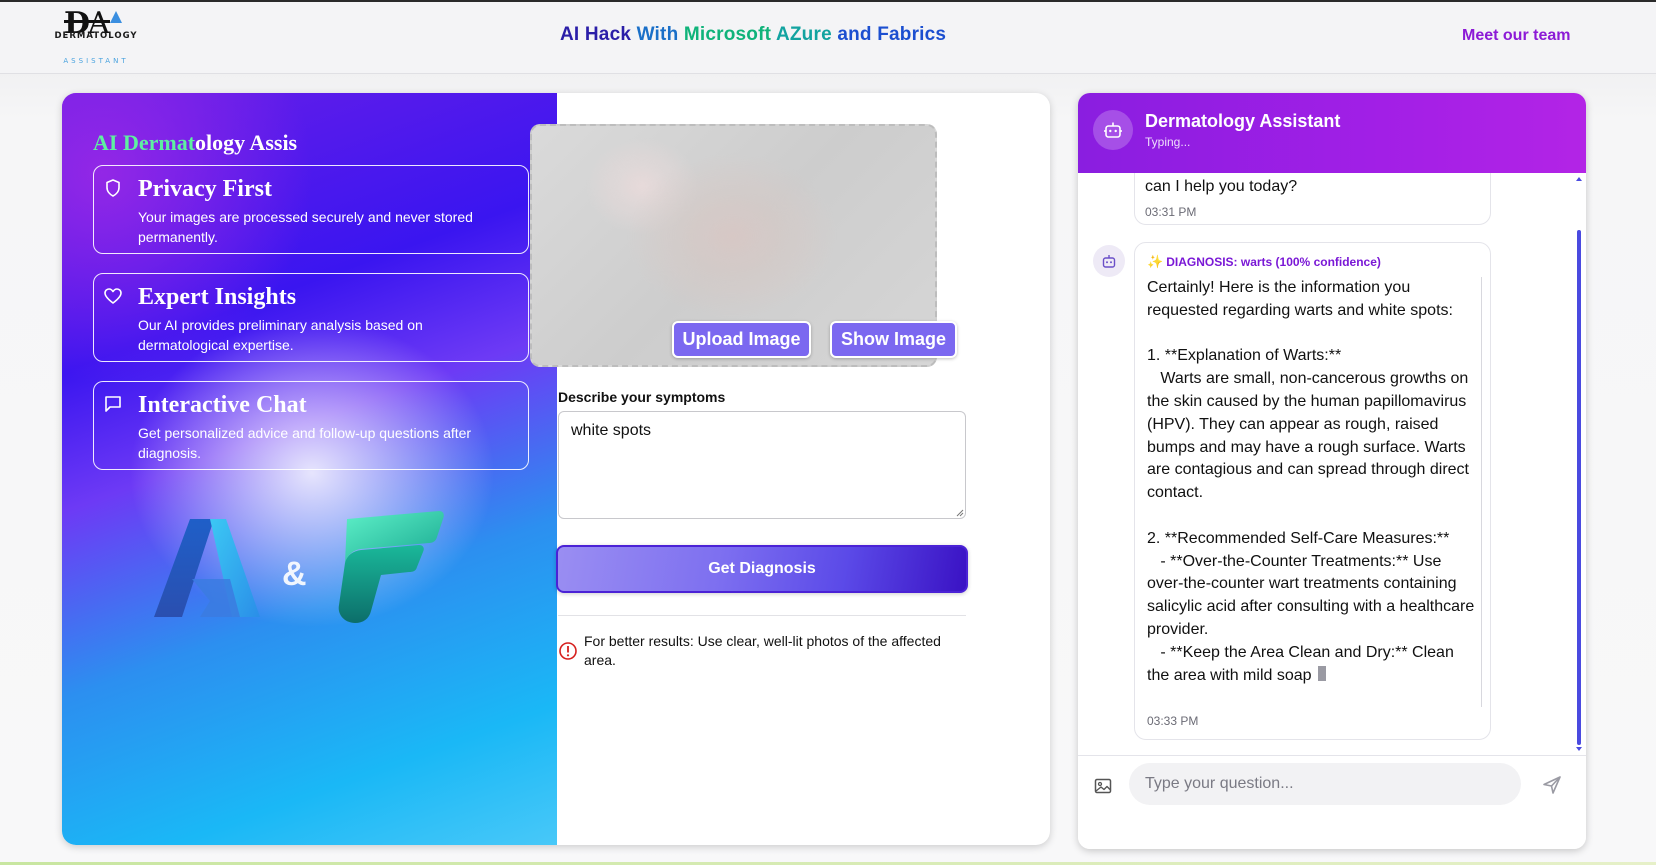 The image size is (1656, 865). I want to click on logo-subword: ASSISTANT, so click(96, 61).